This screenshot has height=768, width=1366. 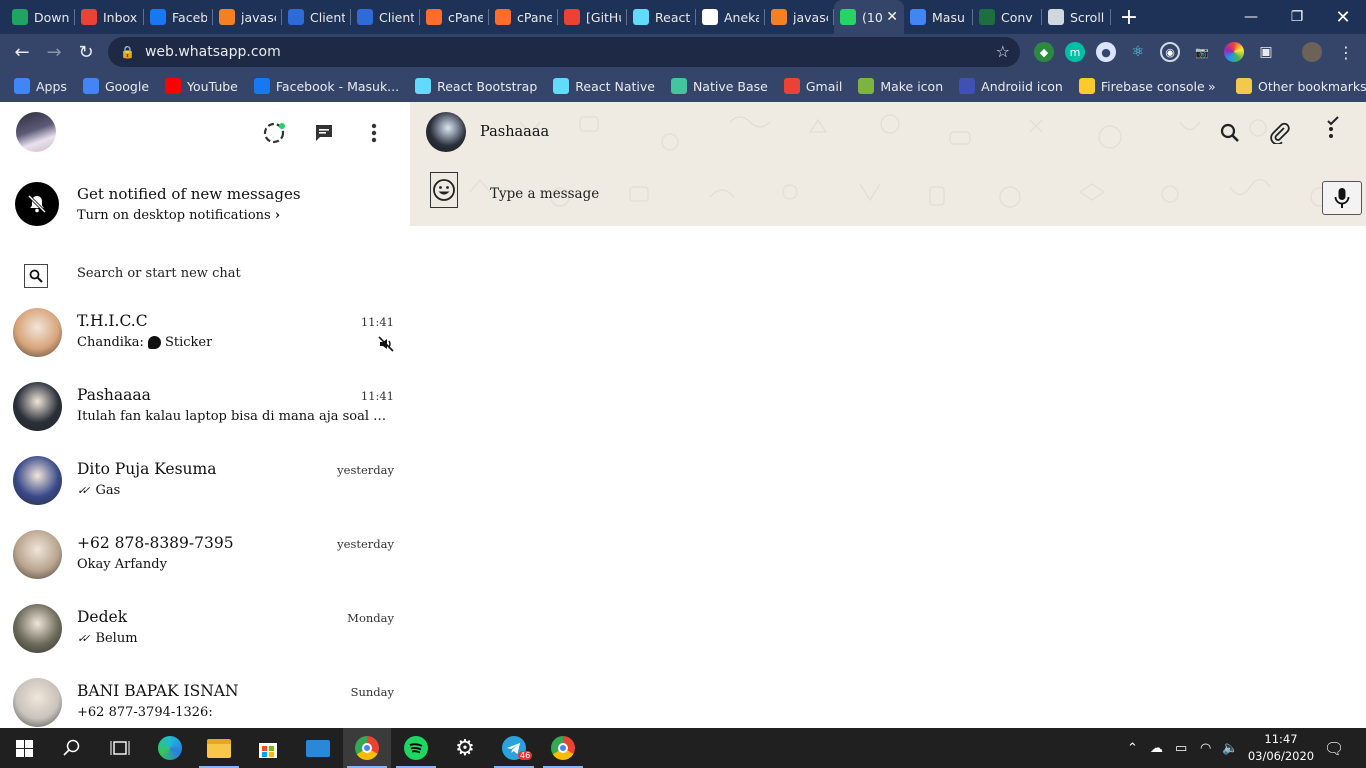 I want to click on reload-button: ↻, so click(x=86, y=52).